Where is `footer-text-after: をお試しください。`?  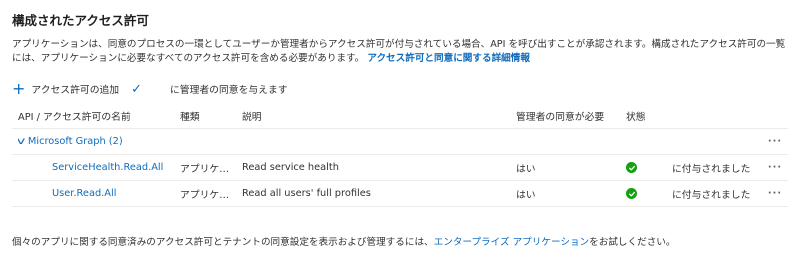 footer-text-after: をお試しください。 is located at coordinates (632, 242).